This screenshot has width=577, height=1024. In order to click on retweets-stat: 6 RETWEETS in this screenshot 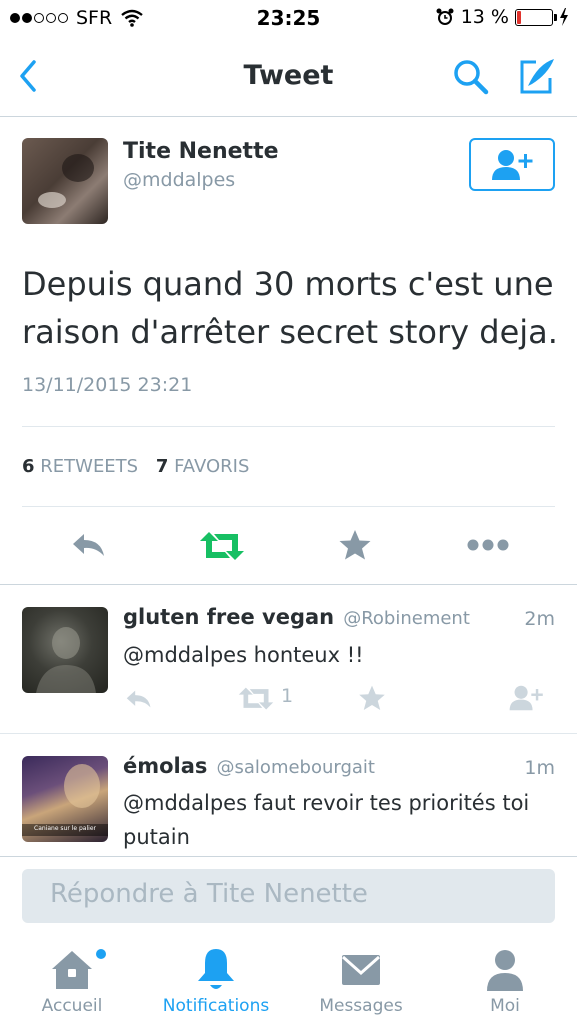, I will do `click(80, 466)`.